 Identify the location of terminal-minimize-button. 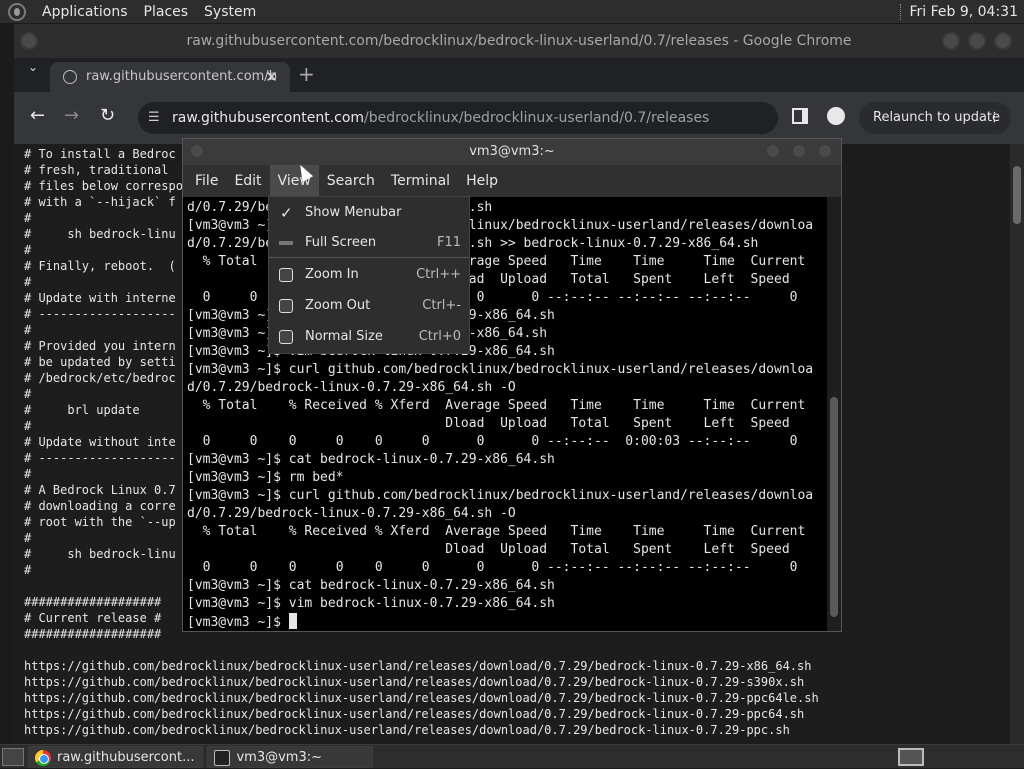
(773, 151).